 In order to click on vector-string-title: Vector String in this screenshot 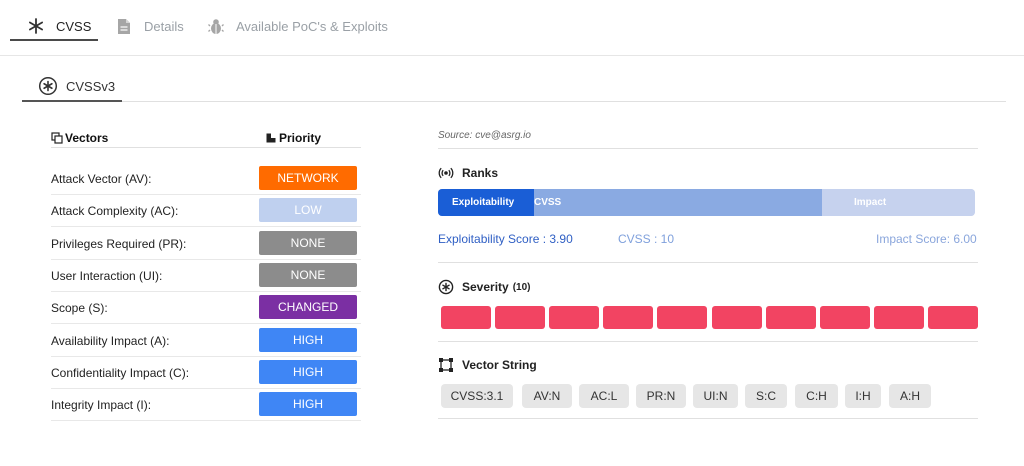, I will do `click(487, 365)`.